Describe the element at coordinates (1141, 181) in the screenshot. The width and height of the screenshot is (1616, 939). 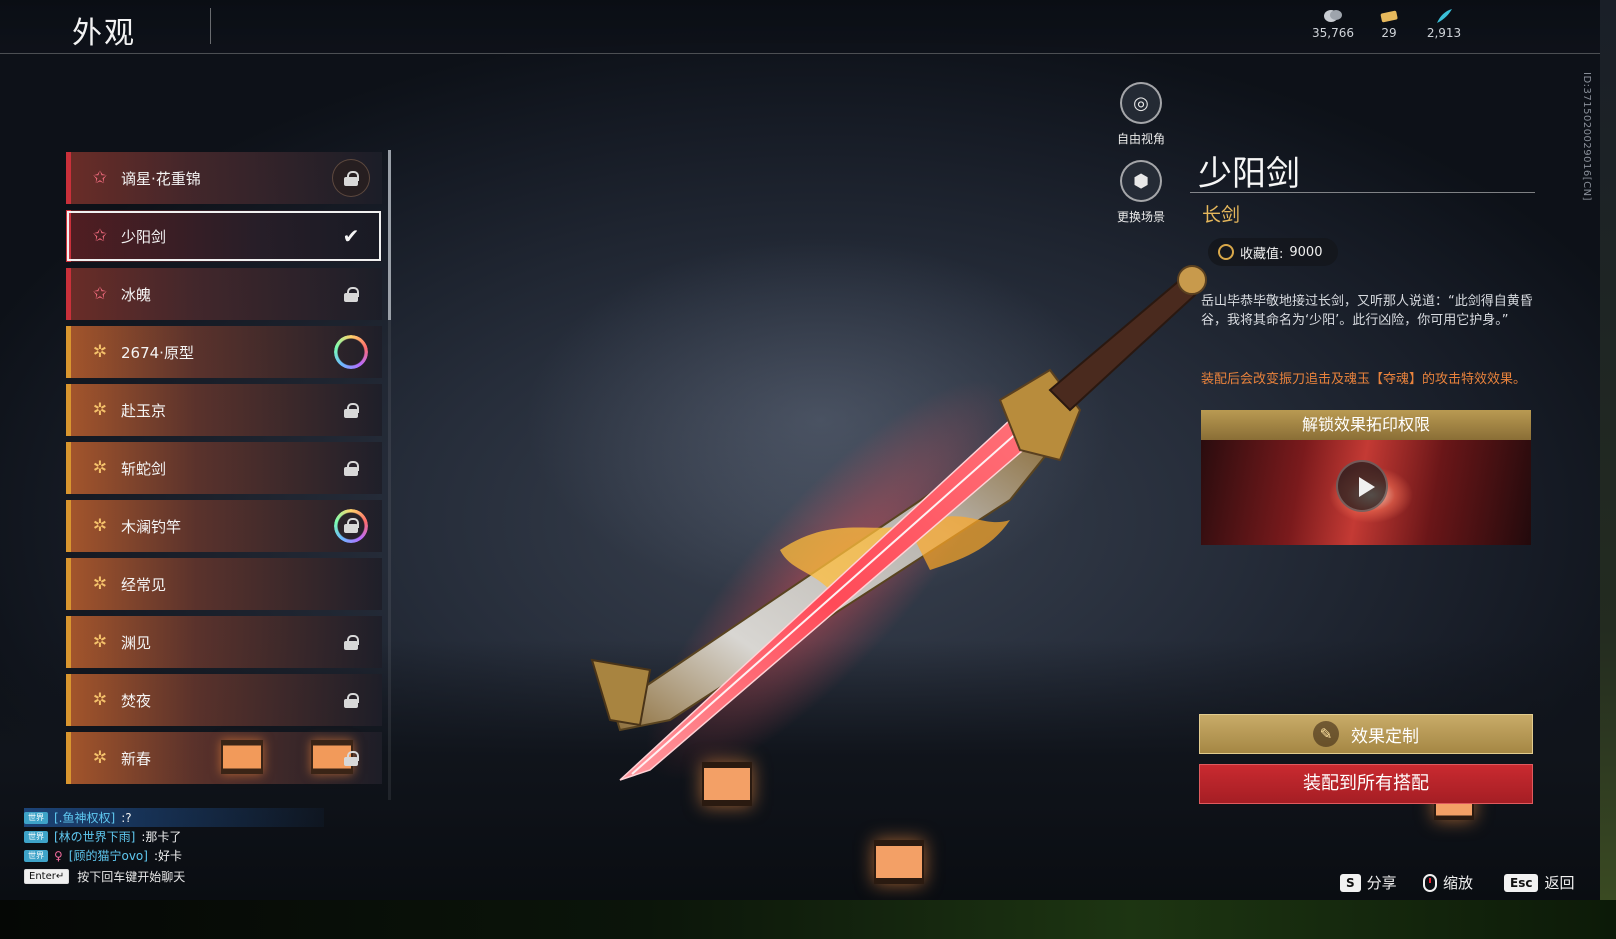
I see `cube-icon: ⬢` at that location.